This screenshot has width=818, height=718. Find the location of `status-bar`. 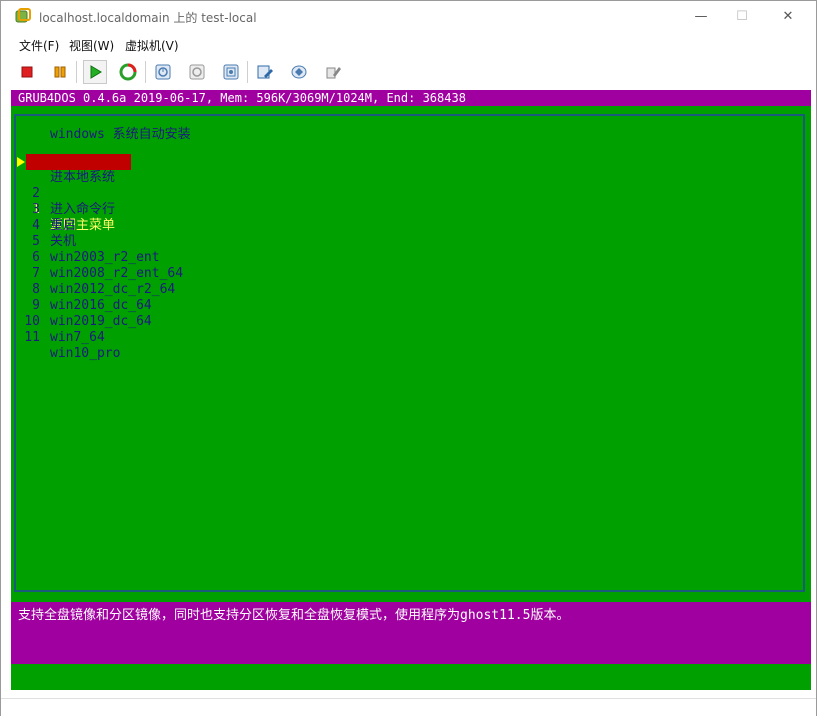

status-bar is located at coordinates (408, 707).